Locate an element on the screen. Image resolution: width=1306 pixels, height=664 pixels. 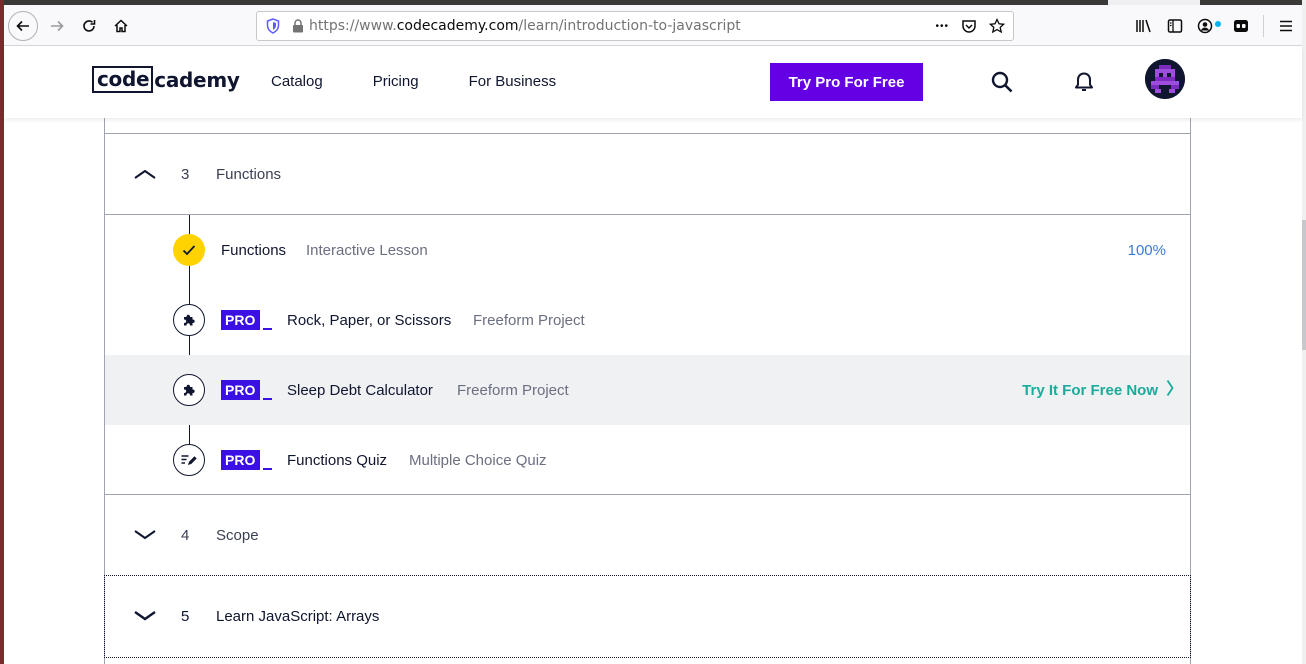
library-icon is located at coordinates (1144, 26).